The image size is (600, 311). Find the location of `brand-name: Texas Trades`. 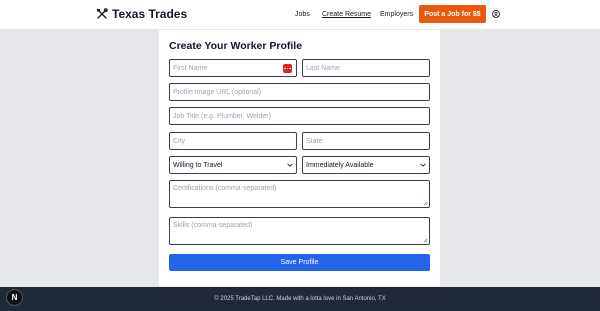

brand-name: Texas Trades is located at coordinates (150, 14).